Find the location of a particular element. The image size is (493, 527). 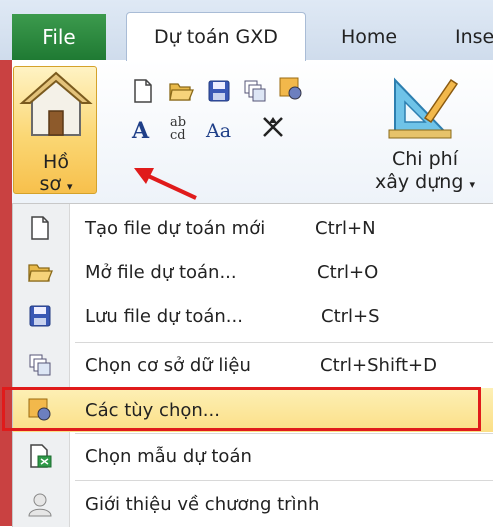

menu-item-label: Tạo file dự toán mới is located at coordinates (175, 228).